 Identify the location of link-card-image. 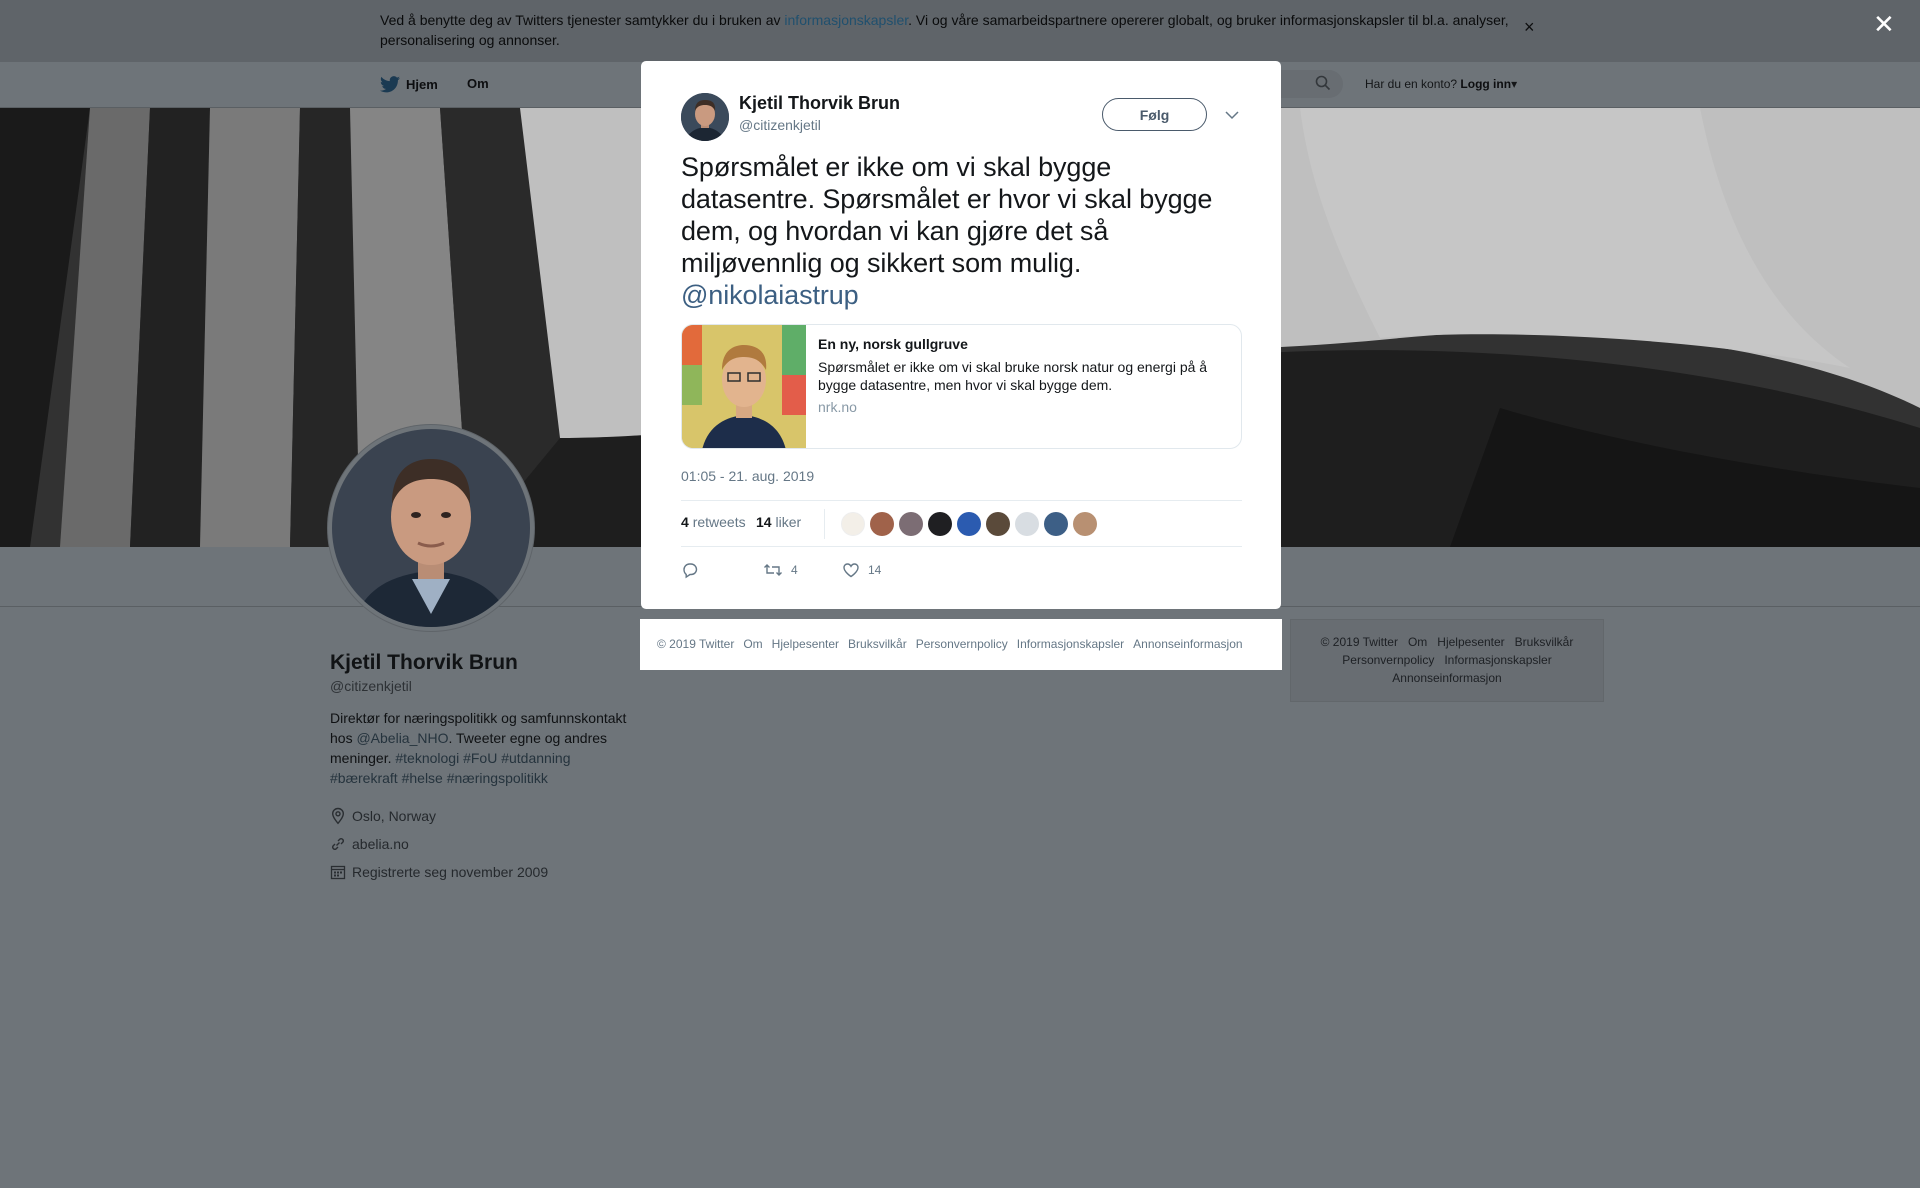
(744, 386).